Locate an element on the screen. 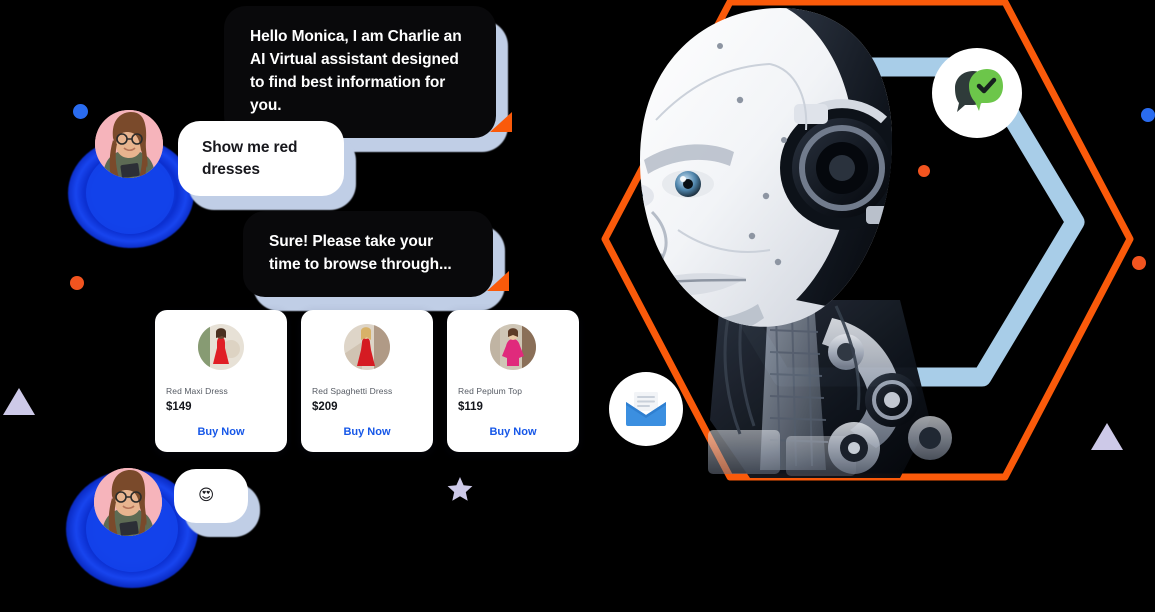 The image size is (1155, 612). product-card: Red Peplum Top $119 Buy Now is located at coordinates (513, 381).